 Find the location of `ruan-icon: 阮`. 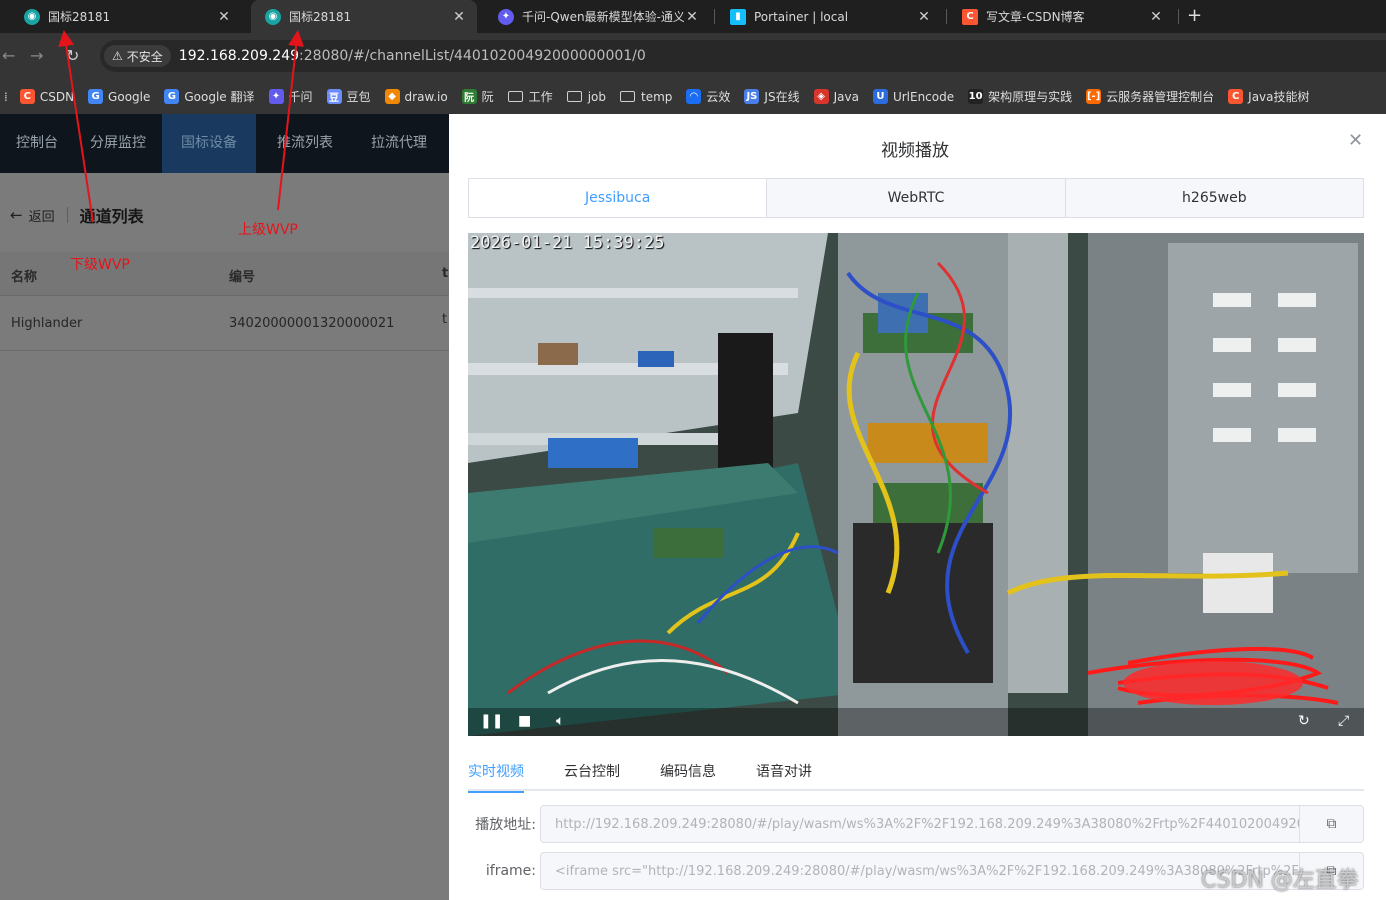

ruan-icon: 阮 is located at coordinates (469, 96).